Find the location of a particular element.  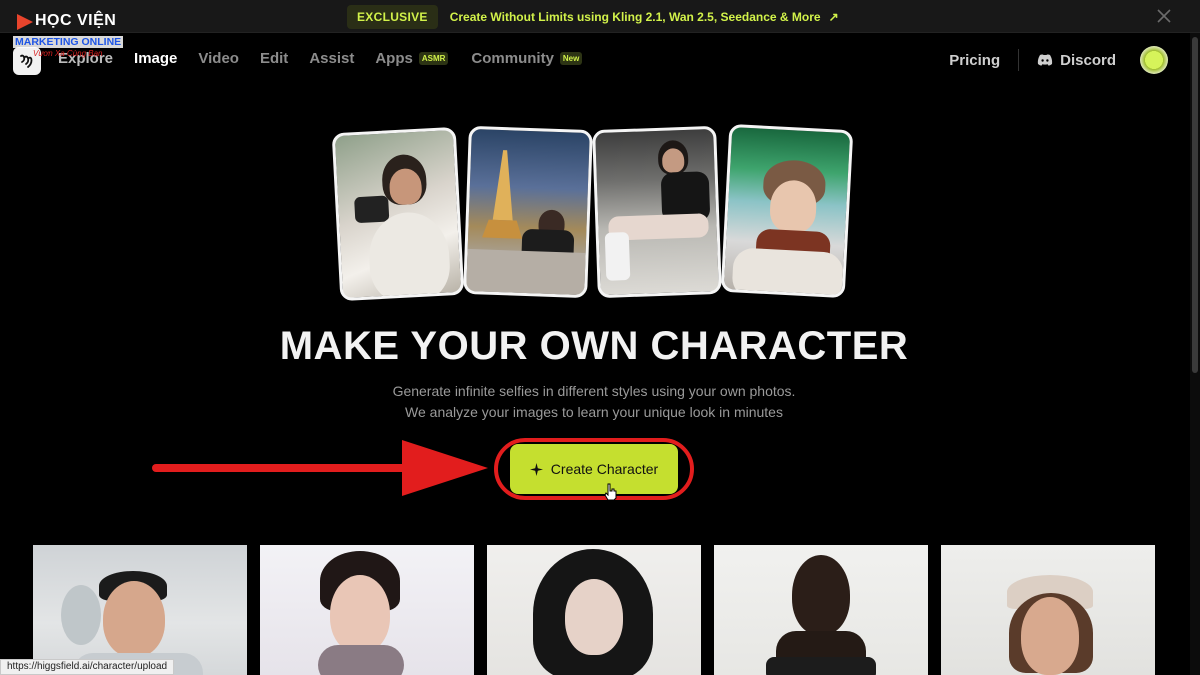

photo-card-aurora is located at coordinates (787, 211).